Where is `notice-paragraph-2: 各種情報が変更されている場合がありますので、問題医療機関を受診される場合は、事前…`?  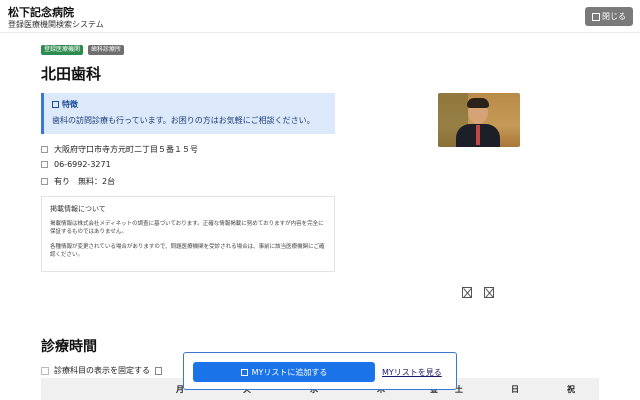 notice-paragraph-2: 各種情報が変更されている場合がありますので、問題医療機関を受診される場合は、事前… is located at coordinates (187, 251).